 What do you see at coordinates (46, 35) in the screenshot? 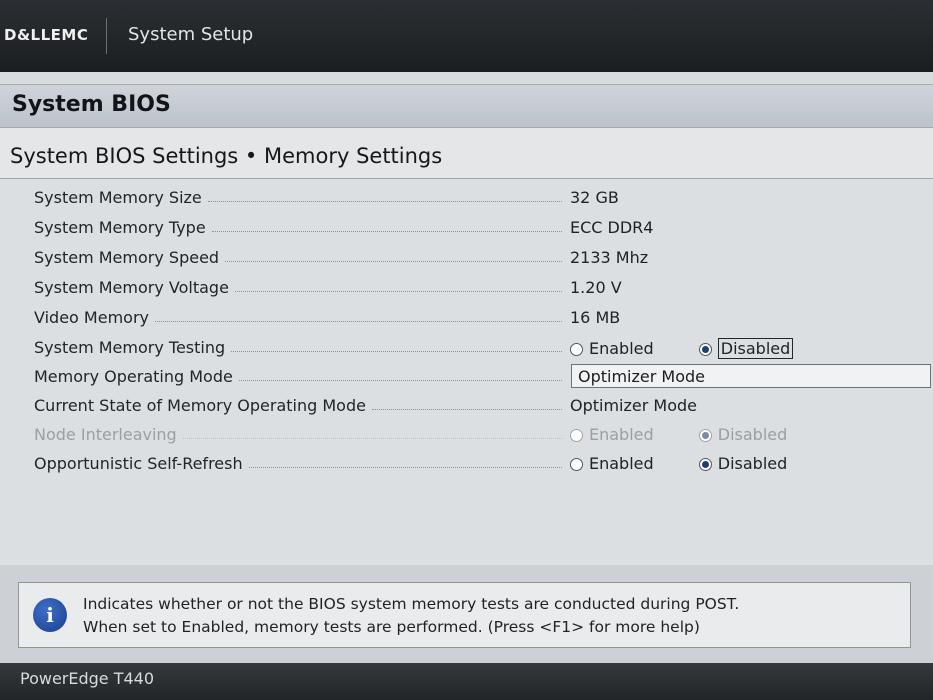
I see `dell-emc-logo: D&LLEMC` at bounding box center [46, 35].